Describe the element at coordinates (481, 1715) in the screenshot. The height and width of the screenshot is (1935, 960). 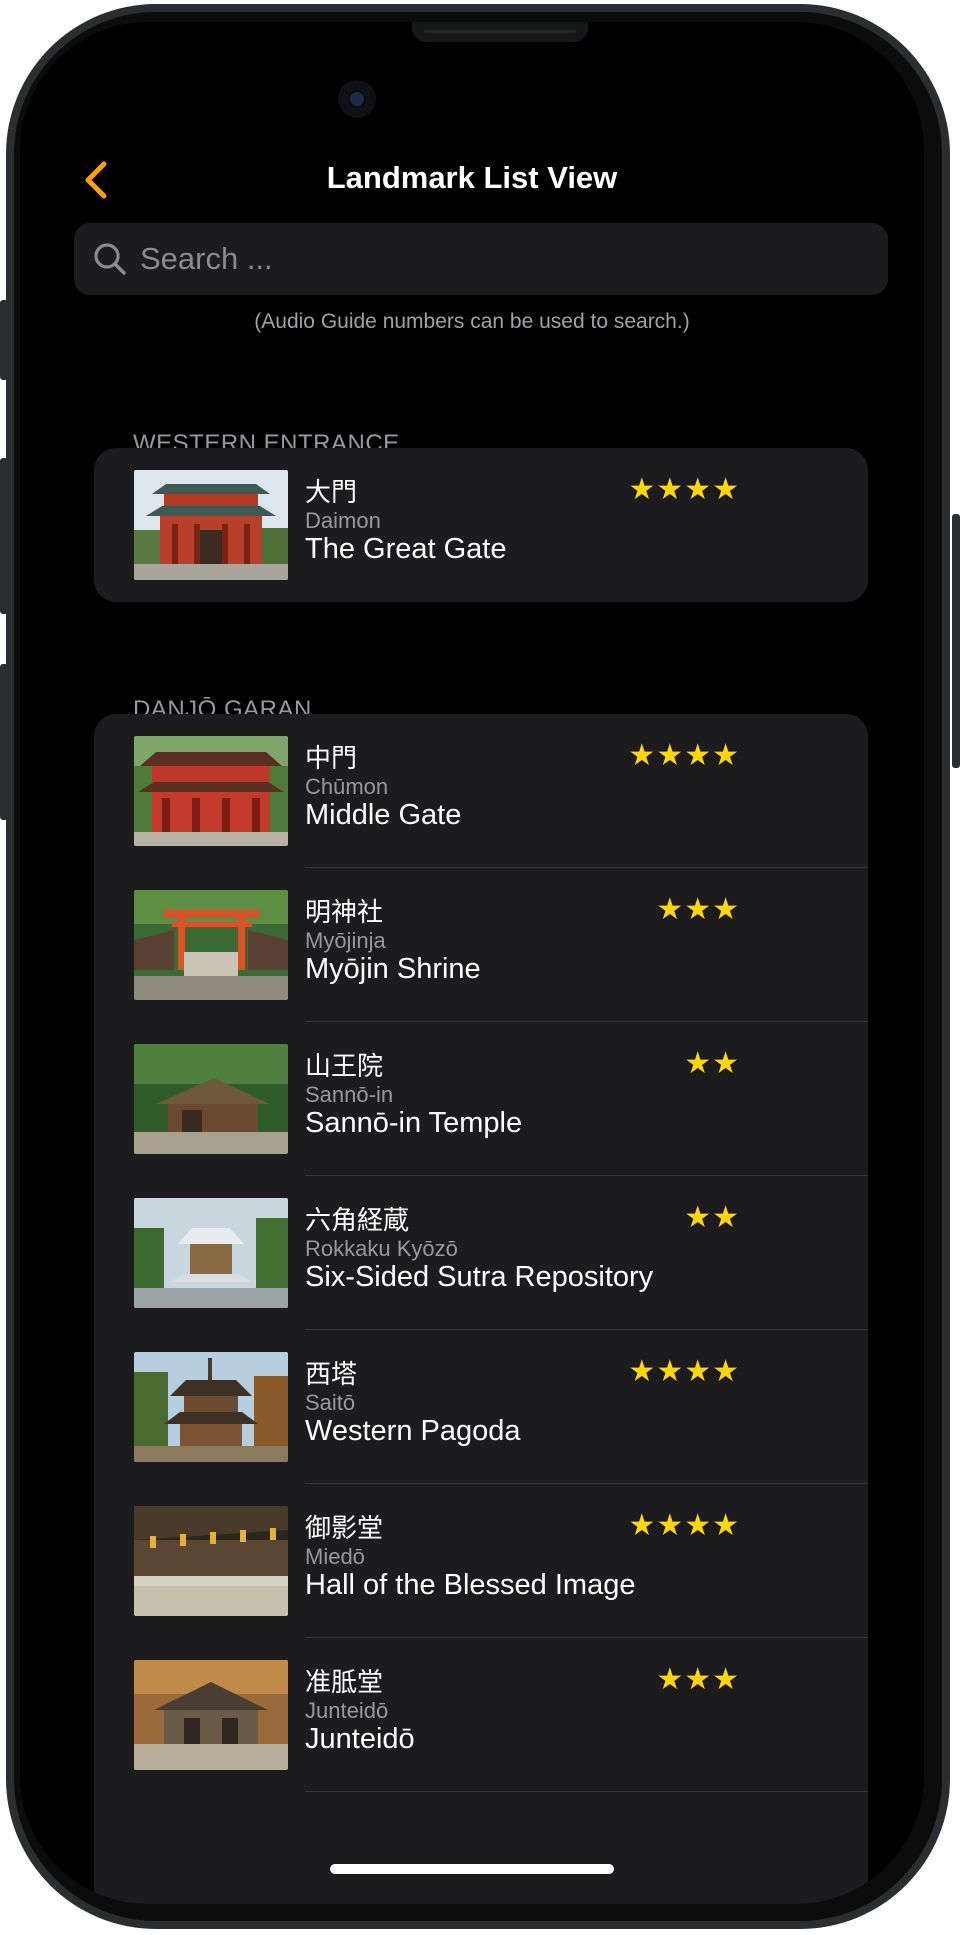
I see `landmark-row-junteido: 准胝堂 Junteidō Junteidō ★★★` at that location.